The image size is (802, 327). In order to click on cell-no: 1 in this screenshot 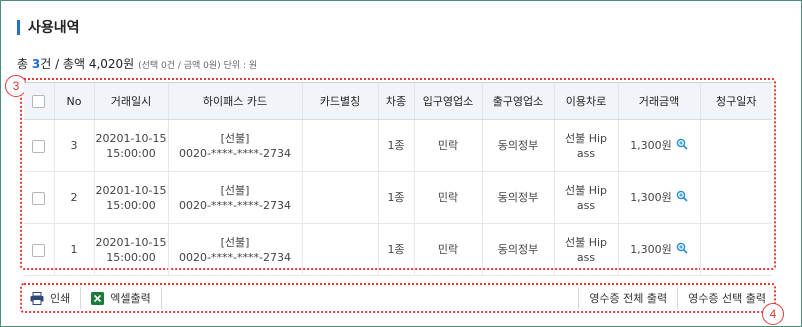, I will do `click(73, 249)`.